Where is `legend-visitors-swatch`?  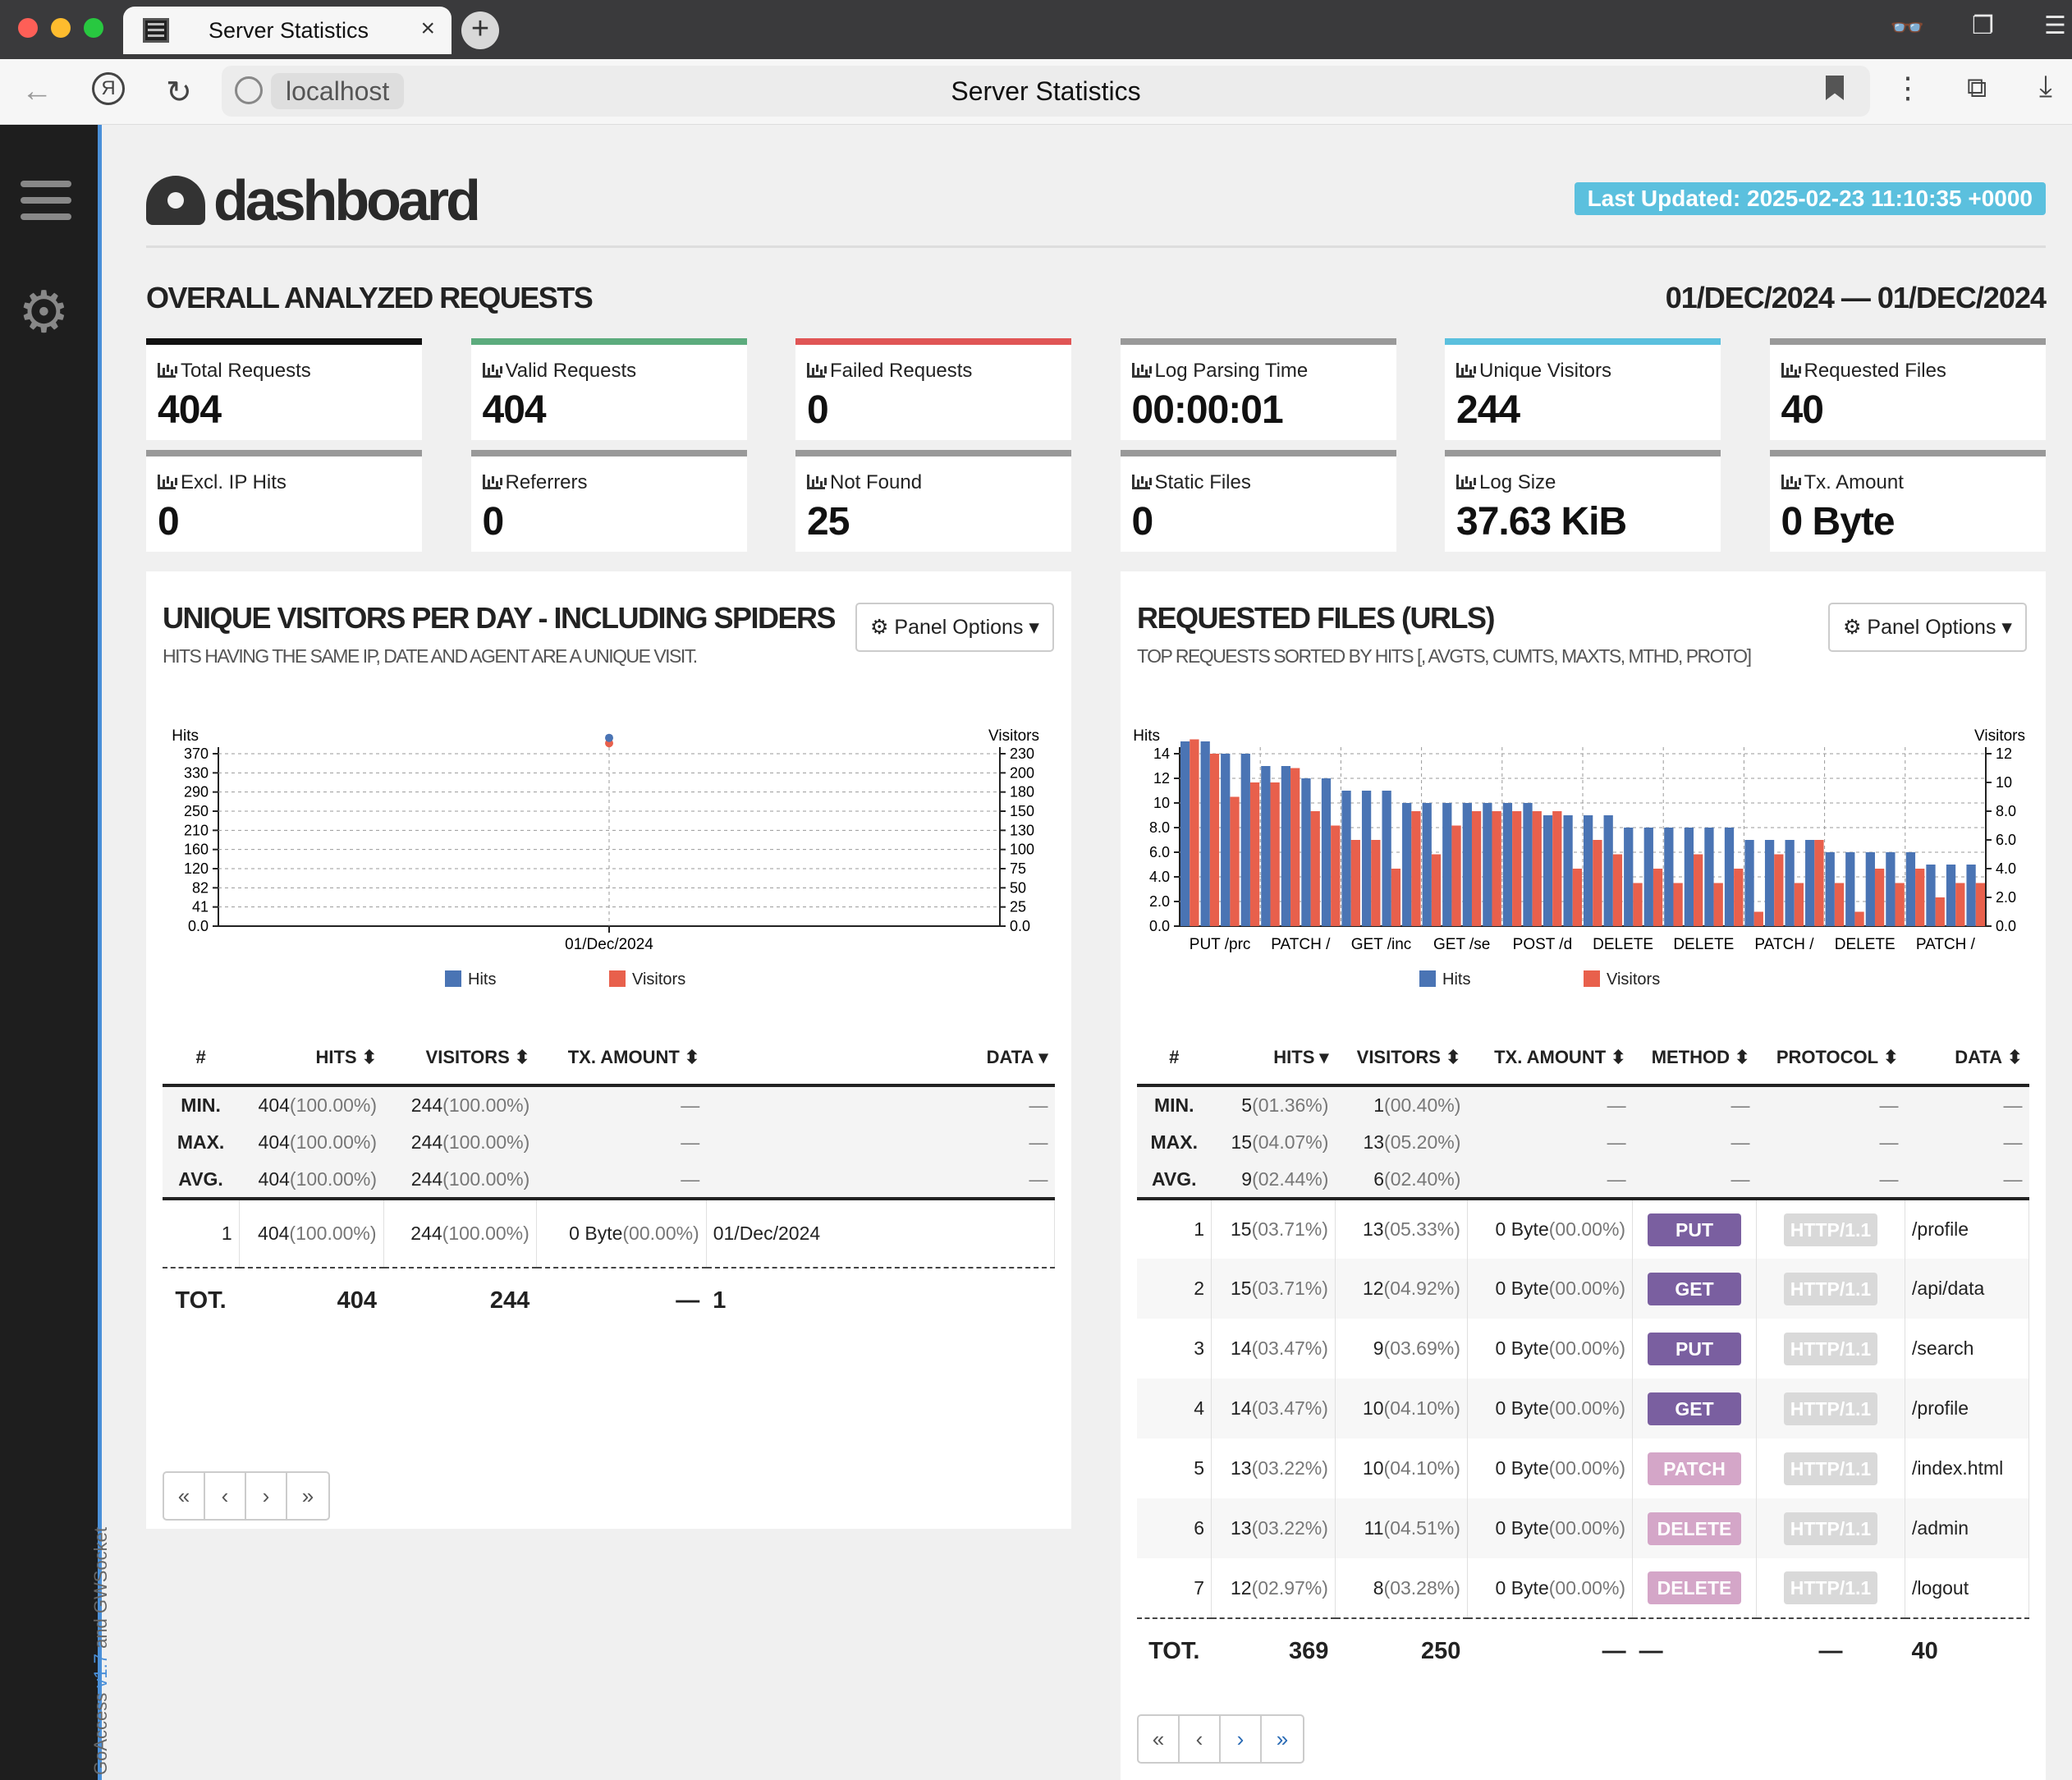 legend-visitors-swatch is located at coordinates (1592, 978).